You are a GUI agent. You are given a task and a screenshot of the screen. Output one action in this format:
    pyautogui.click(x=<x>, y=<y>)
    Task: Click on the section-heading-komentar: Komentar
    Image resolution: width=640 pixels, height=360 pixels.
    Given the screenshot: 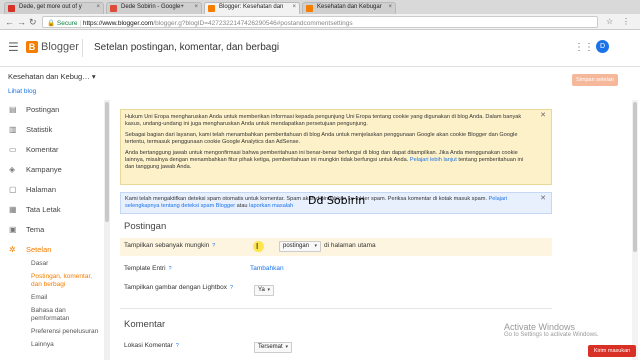 What is the action you would take?
    pyautogui.click(x=145, y=324)
    